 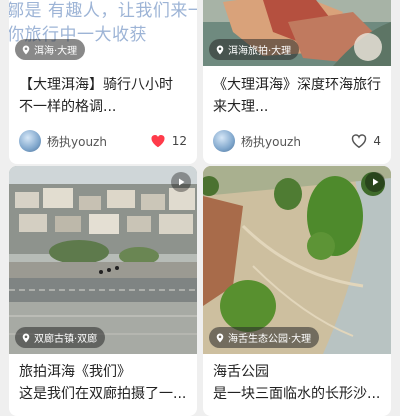 What do you see at coordinates (359, 141) in the screenshot?
I see `heart-outline-icon` at bounding box center [359, 141].